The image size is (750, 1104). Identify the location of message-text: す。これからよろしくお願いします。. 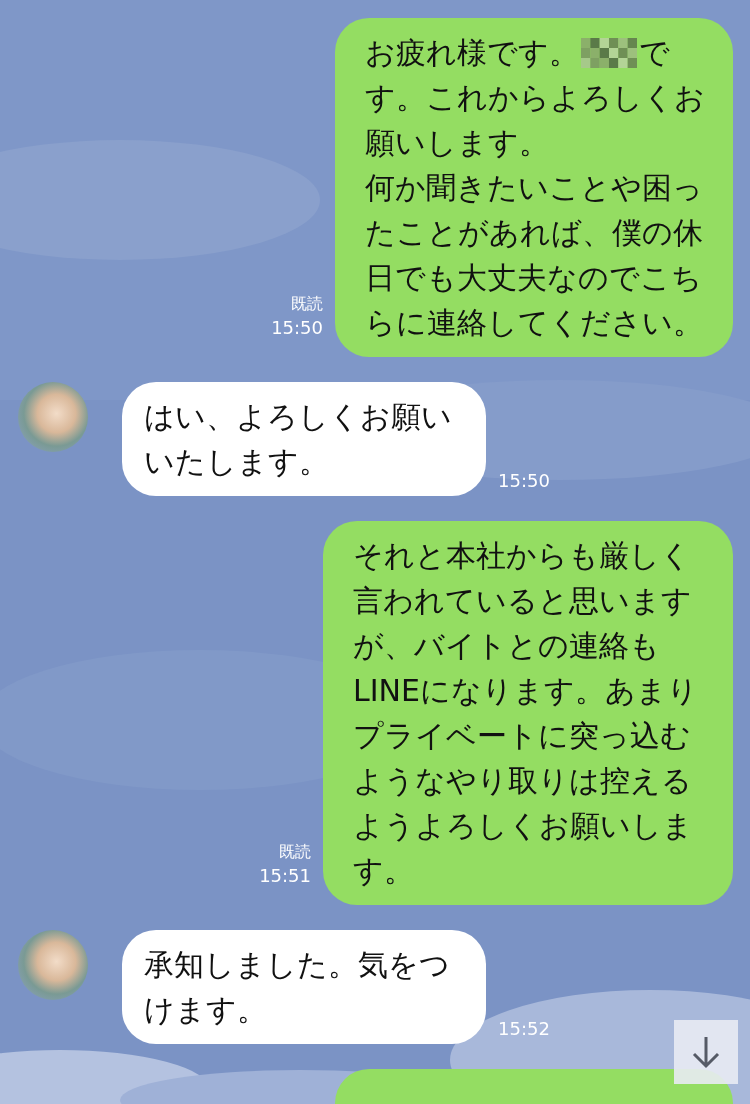
(535, 120).